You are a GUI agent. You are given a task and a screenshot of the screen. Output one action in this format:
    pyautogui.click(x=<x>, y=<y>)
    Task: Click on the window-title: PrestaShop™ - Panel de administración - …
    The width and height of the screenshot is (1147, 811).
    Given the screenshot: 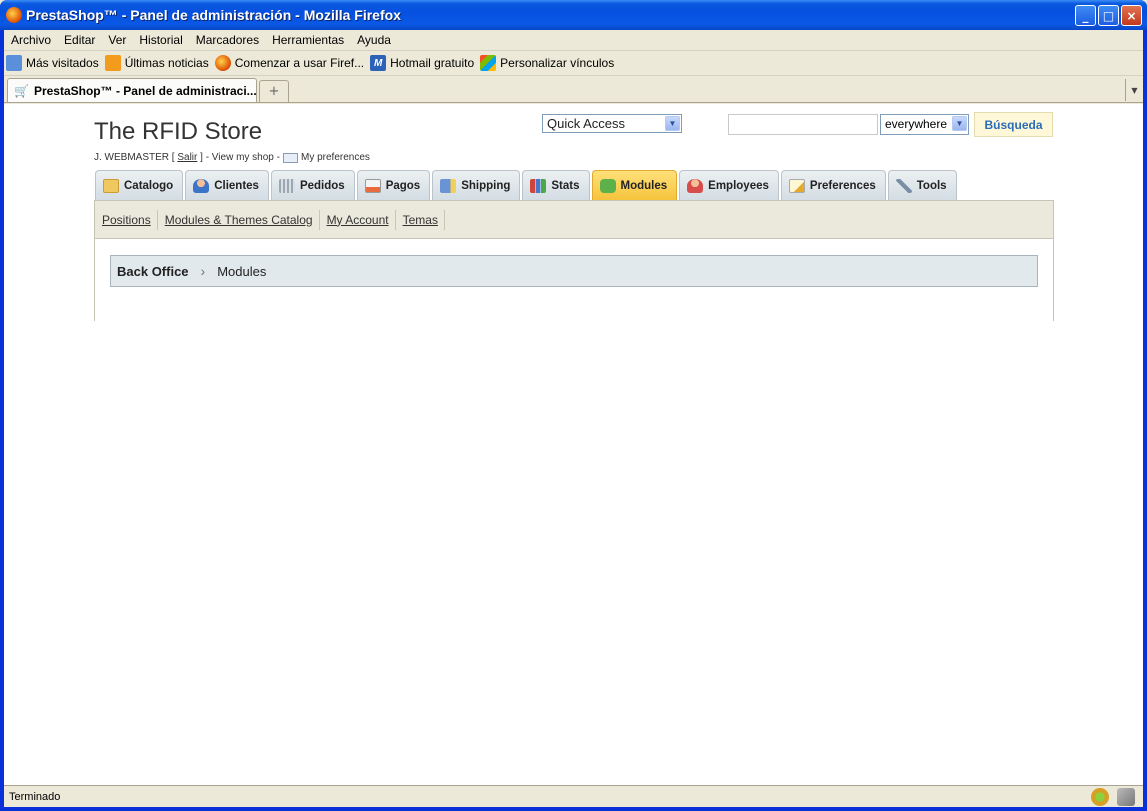 What is the action you would take?
    pyautogui.click(x=213, y=15)
    